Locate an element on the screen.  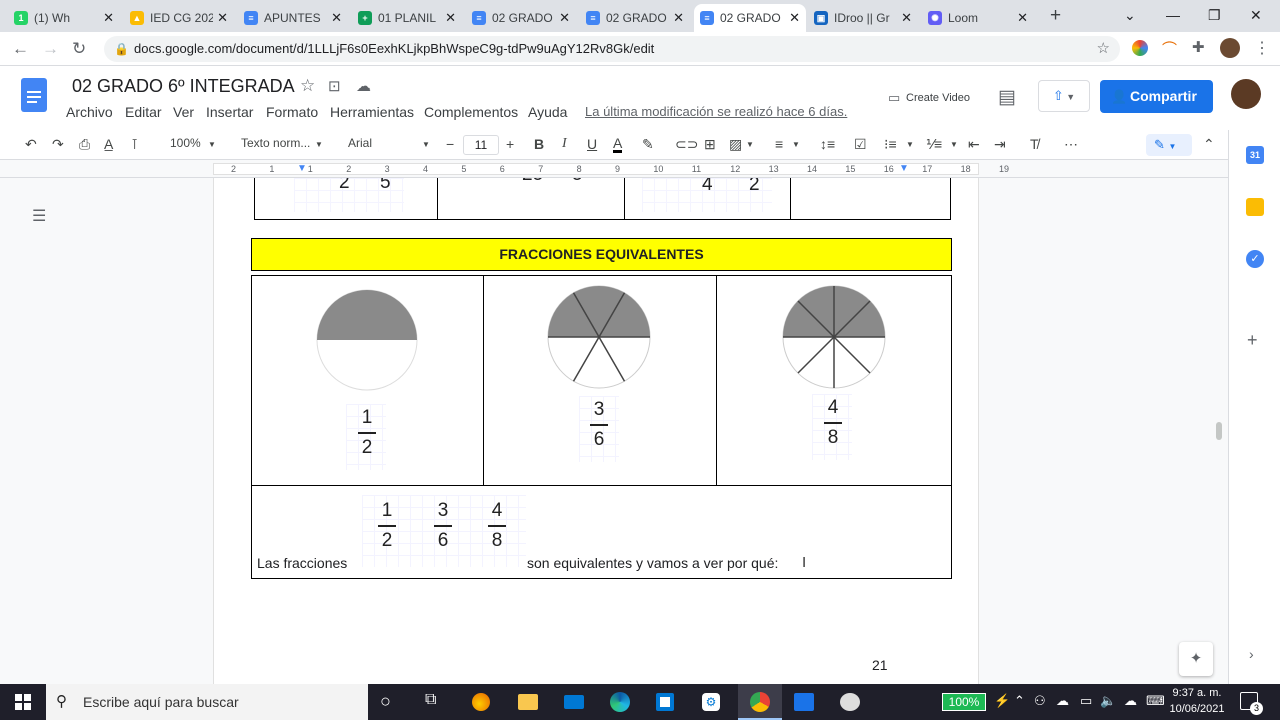
video-camera-icon: ▭ is located at coordinates (894, 98).